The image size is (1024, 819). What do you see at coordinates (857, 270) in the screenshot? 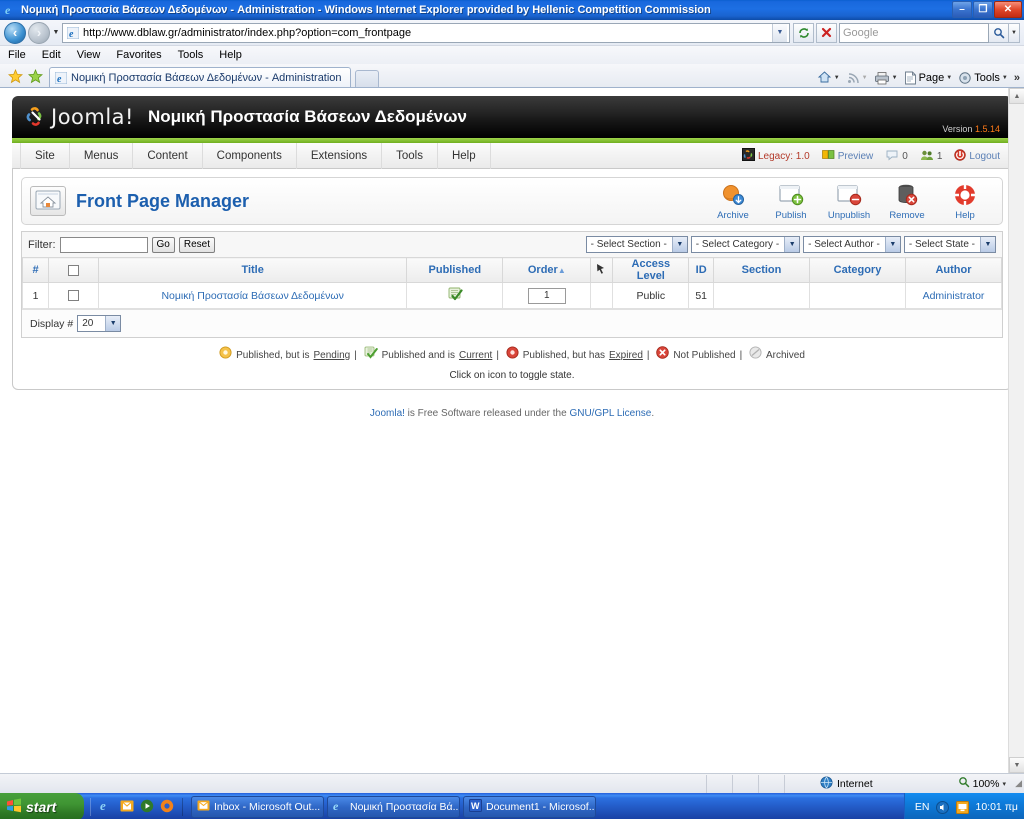
I see `th-category: Category` at bounding box center [857, 270].